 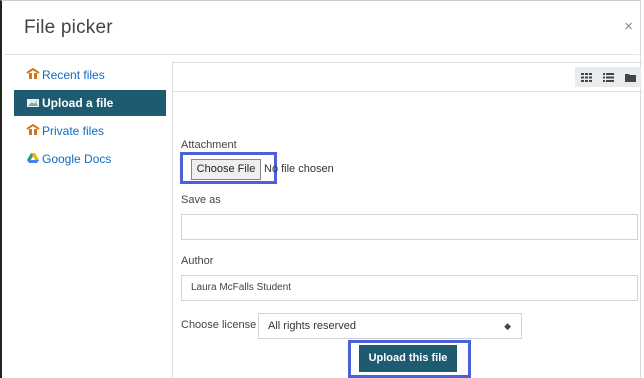 I want to click on license-label: Choose license, so click(x=219, y=325).